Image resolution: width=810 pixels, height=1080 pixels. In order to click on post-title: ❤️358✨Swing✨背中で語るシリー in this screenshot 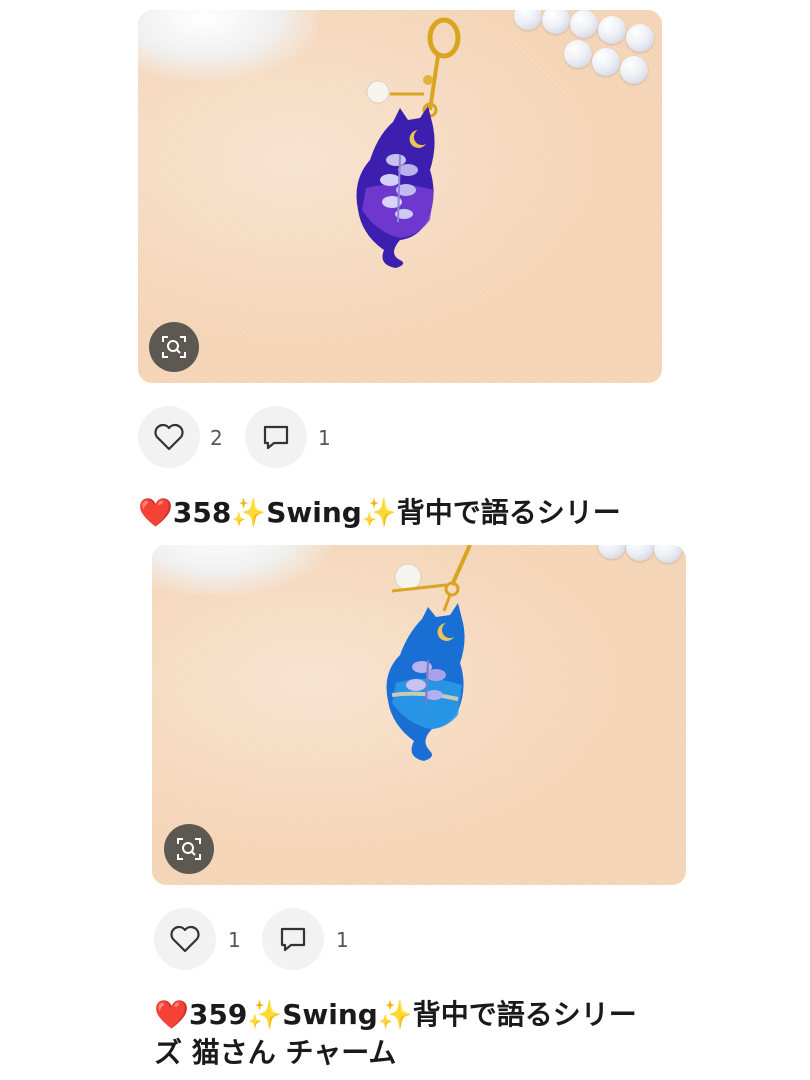, I will do `click(379, 513)`.